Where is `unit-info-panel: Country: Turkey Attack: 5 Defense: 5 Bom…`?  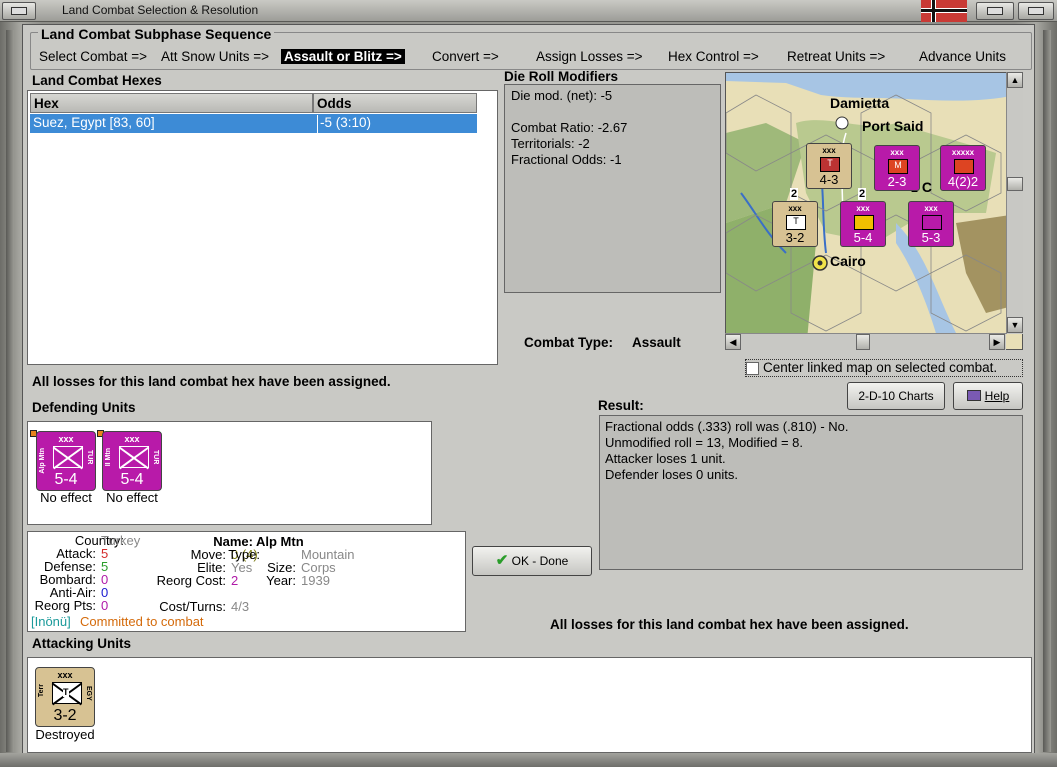
unit-info-panel: Country: Turkey Attack: 5 Defense: 5 Bom… is located at coordinates (246, 581).